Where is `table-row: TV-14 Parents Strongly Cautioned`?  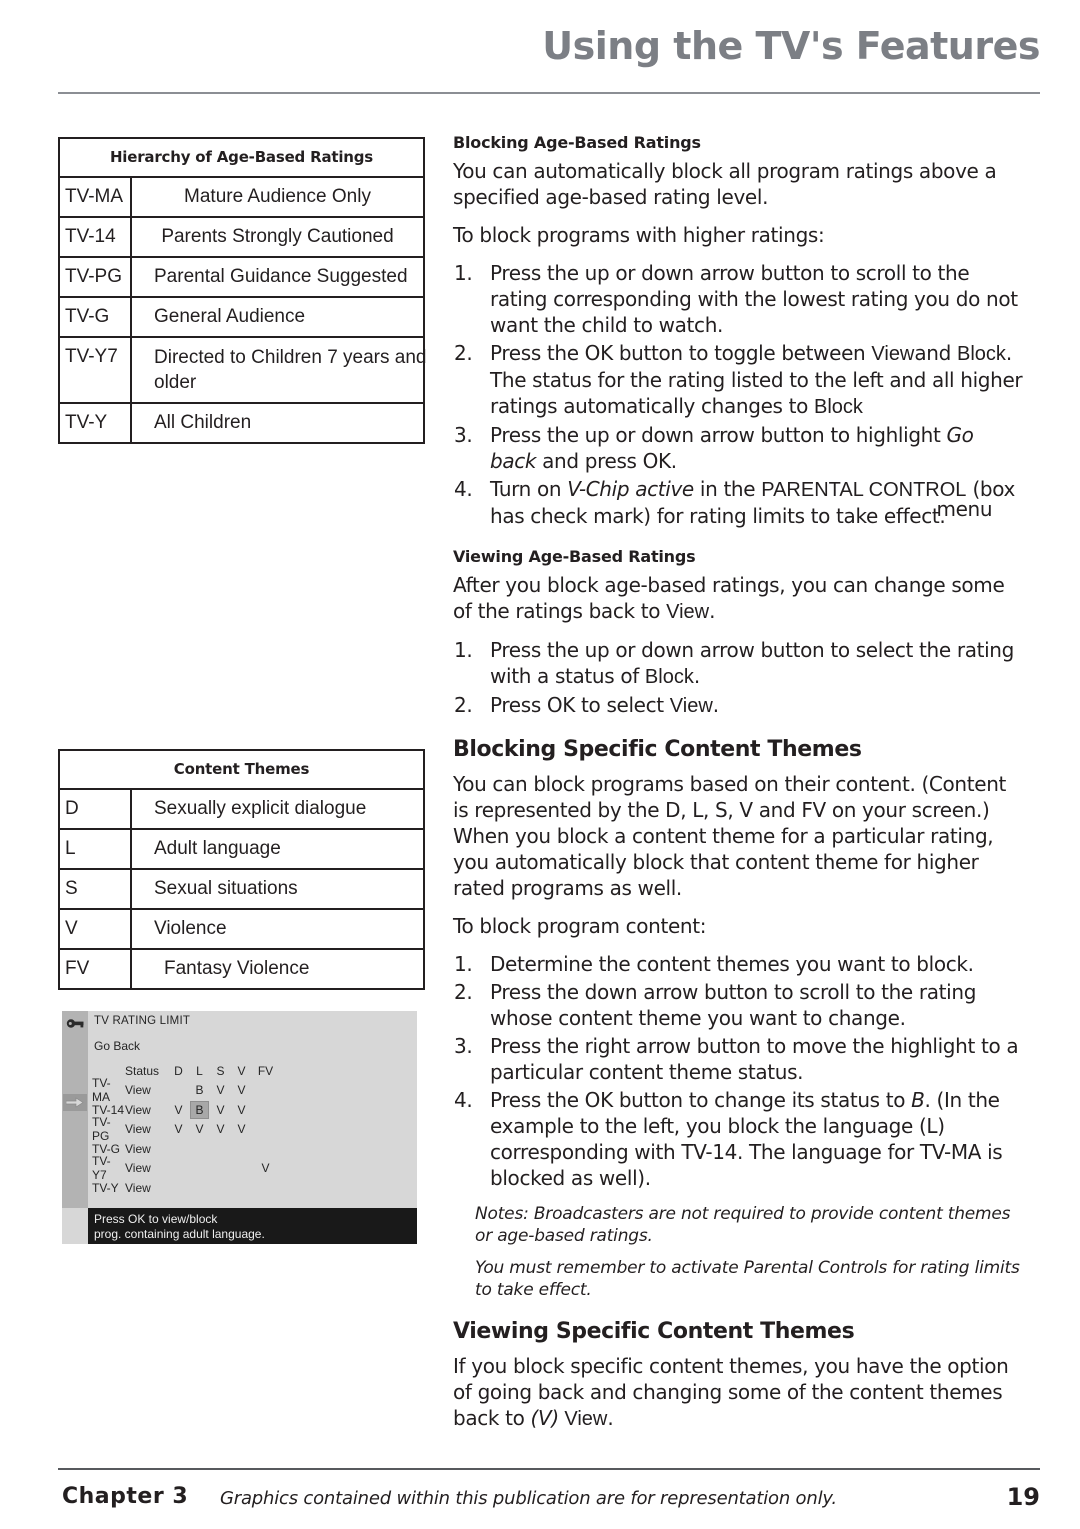 table-row: TV-14 Parents Strongly Cautioned is located at coordinates (241, 238).